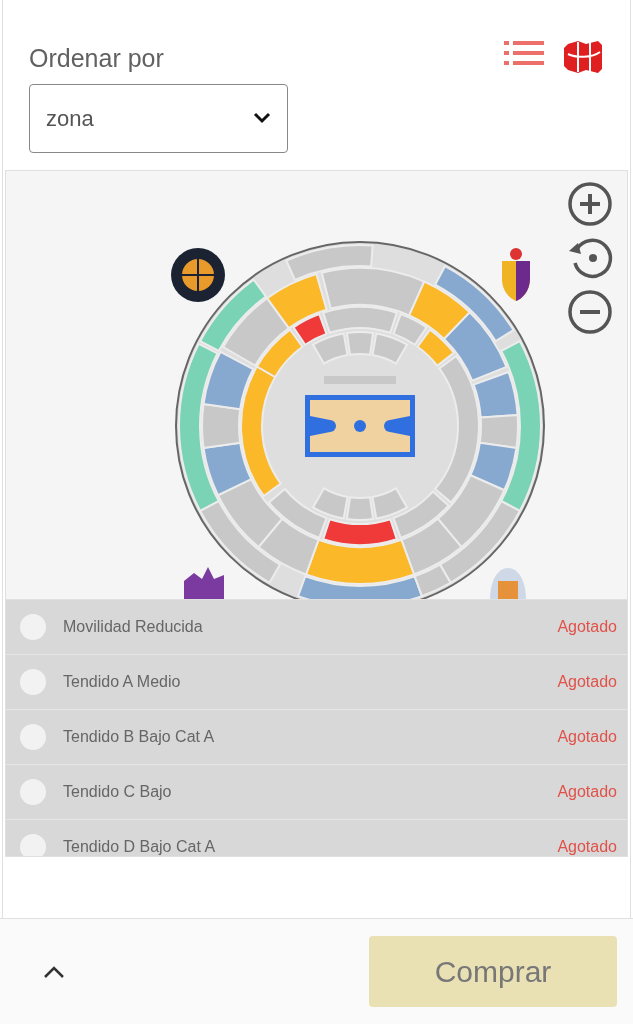 The height and width of the screenshot is (1024, 633). What do you see at coordinates (97, 58) in the screenshot?
I see `sort-label: Ordenar por` at bounding box center [97, 58].